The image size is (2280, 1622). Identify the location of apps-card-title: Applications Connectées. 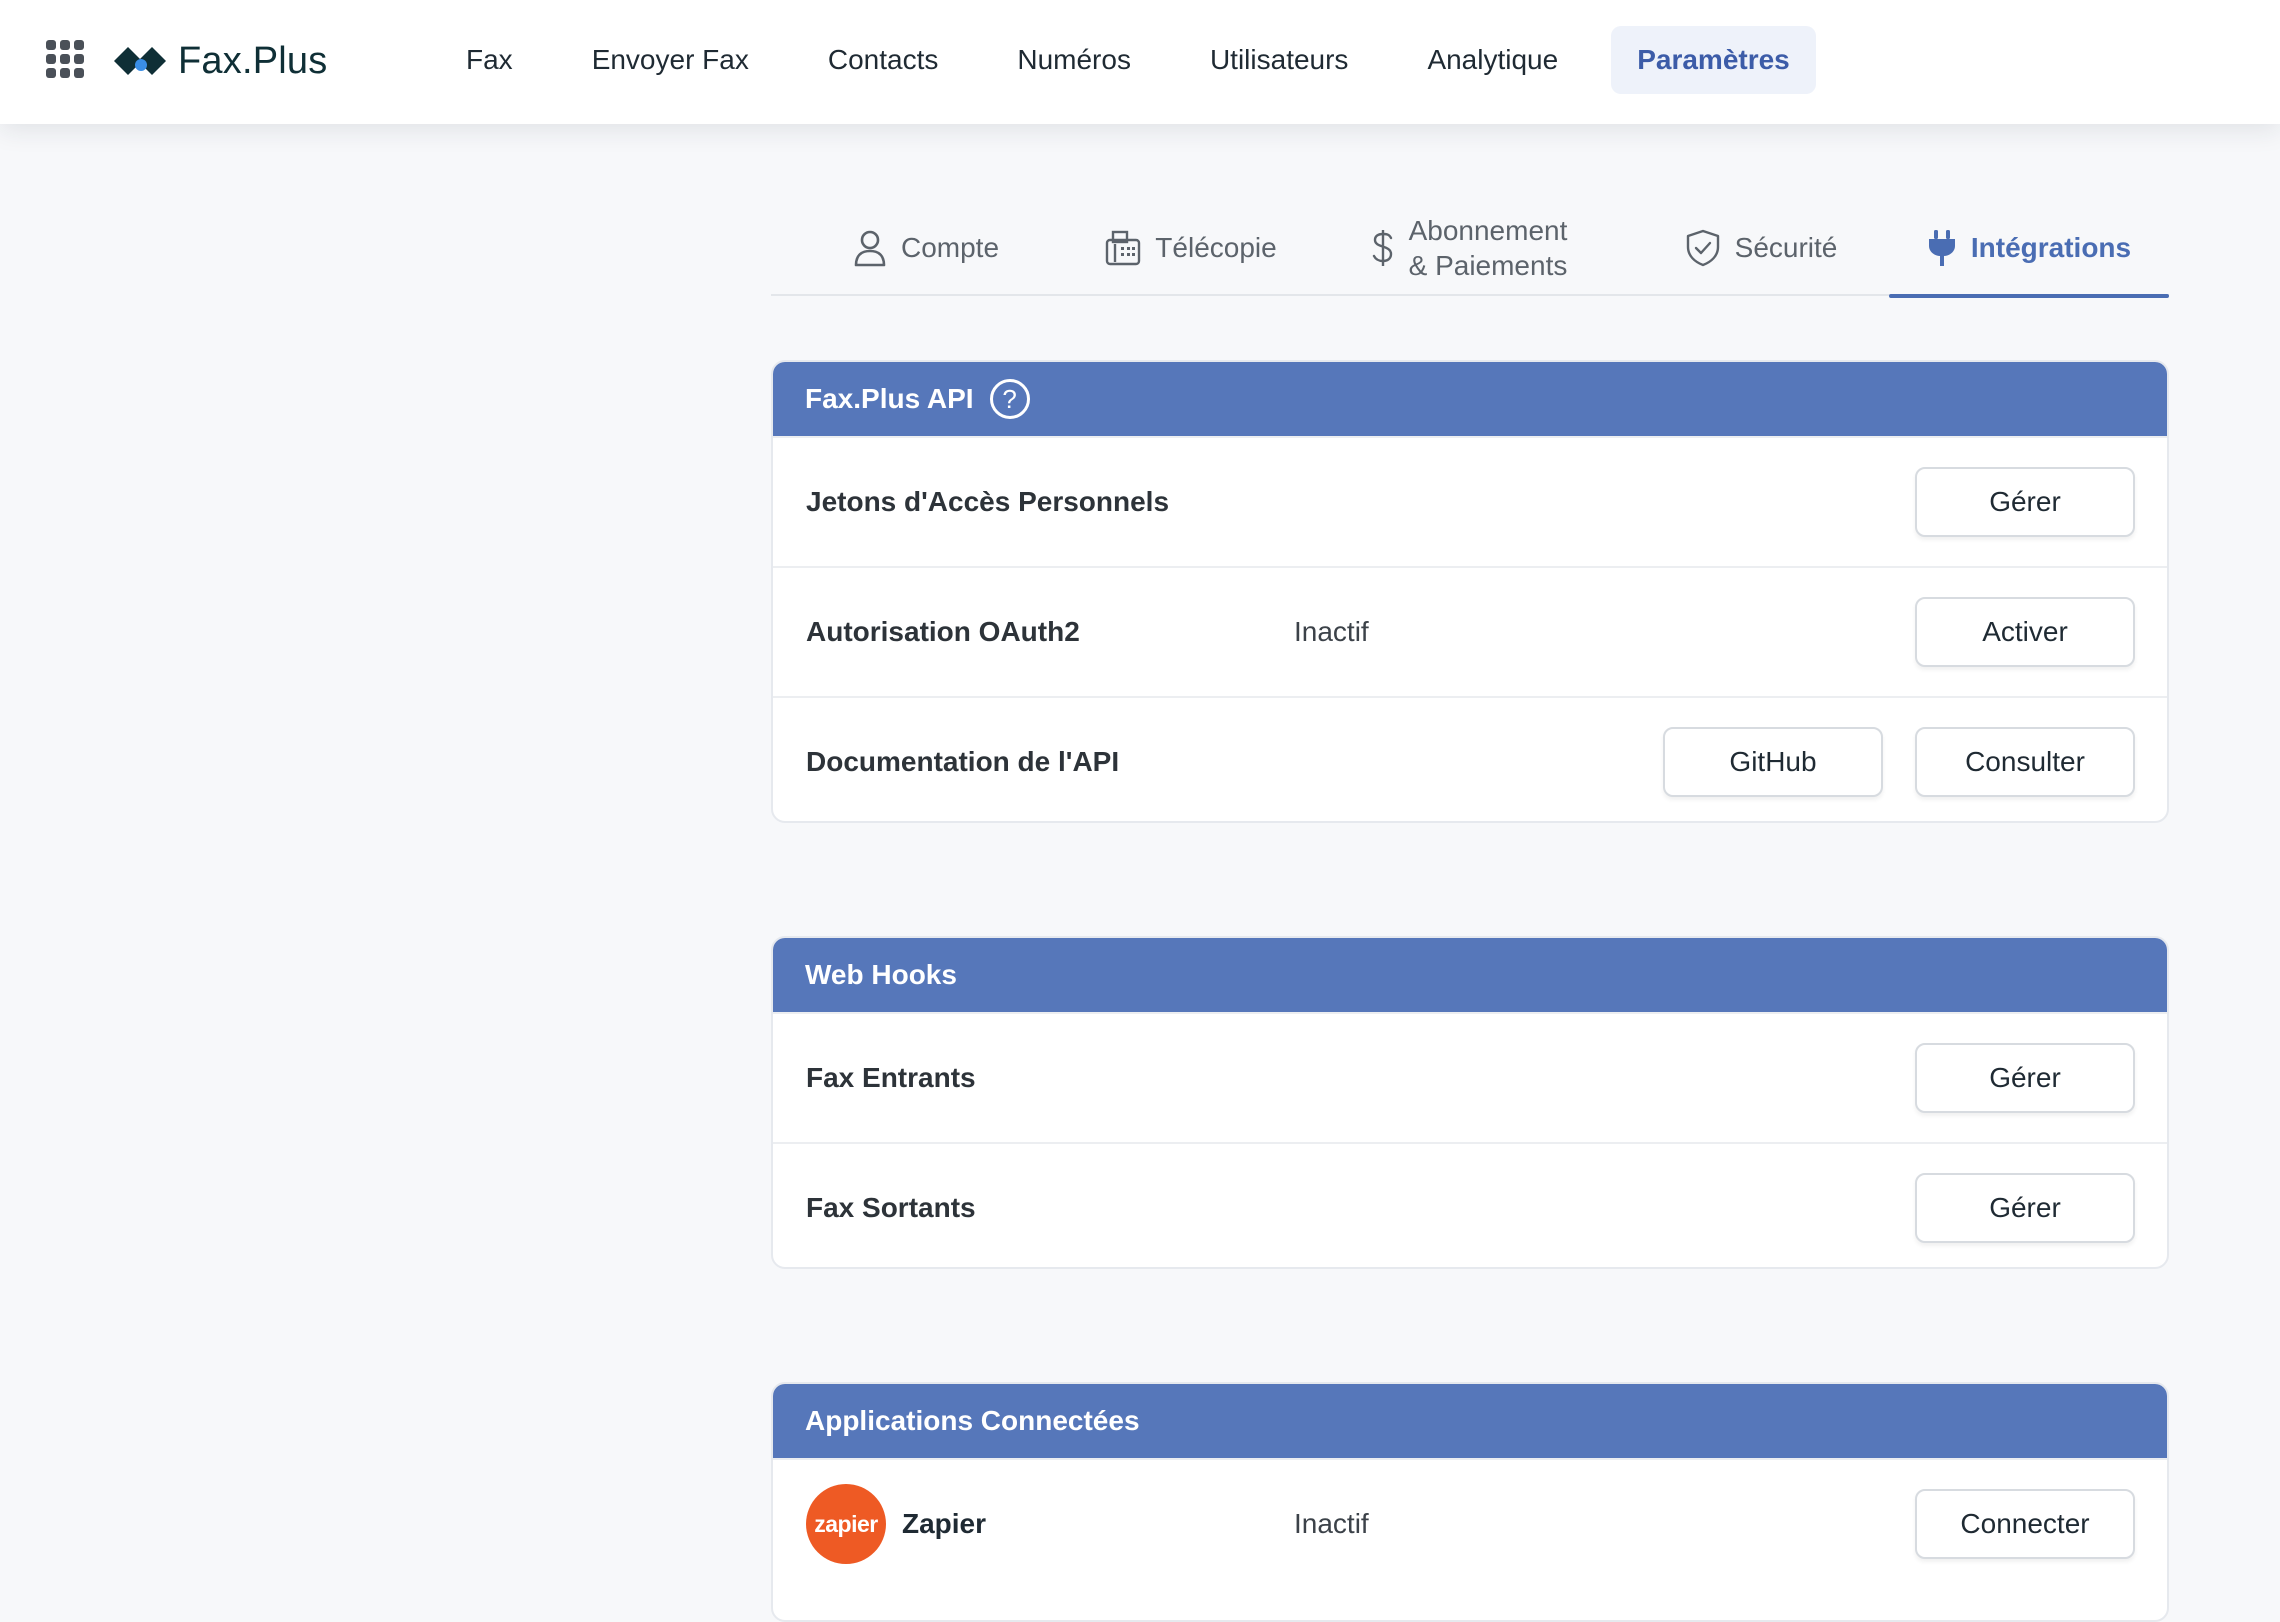
(972, 1420).